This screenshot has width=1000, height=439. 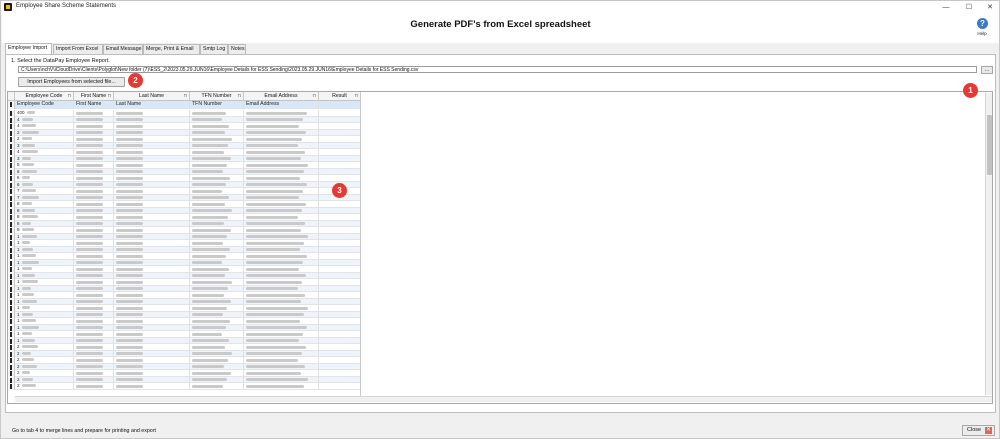 I want to click on tab-employee-import: Employee Import, so click(x=28, y=48).